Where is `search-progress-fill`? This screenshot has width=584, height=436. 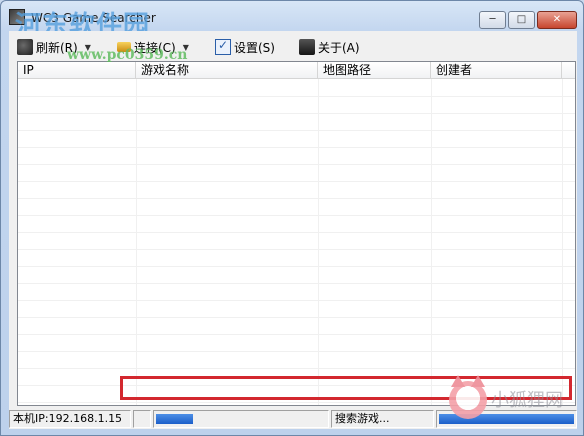
search-progress-fill is located at coordinates (175, 419).